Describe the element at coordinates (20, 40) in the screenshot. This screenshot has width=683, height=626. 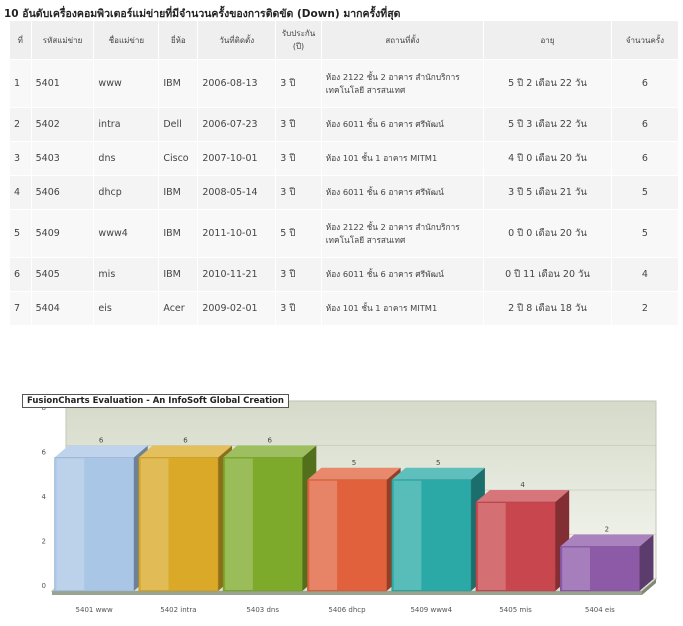
I see `column-header: ที่` at that location.